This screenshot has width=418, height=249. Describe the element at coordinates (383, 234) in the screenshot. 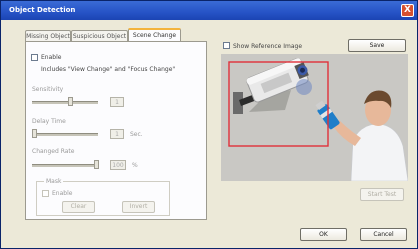

I see `cancel-button: Cancel` at that location.